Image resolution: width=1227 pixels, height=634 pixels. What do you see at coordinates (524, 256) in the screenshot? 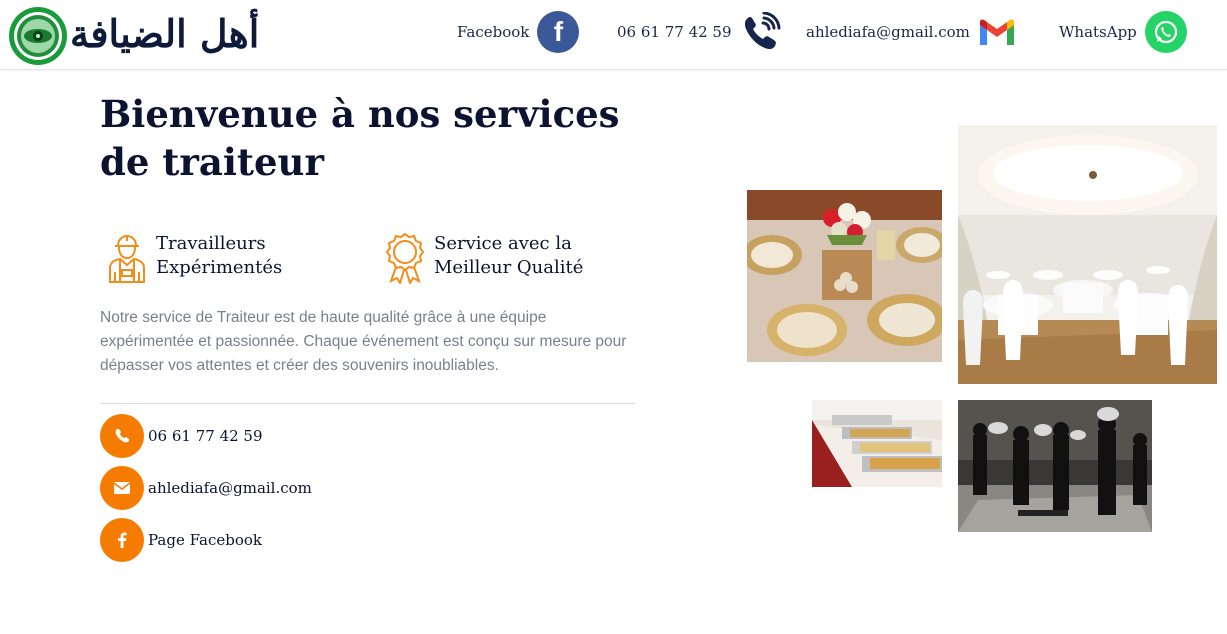
I see `feature-text: Service avec la Meilleur Qualité` at bounding box center [524, 256].